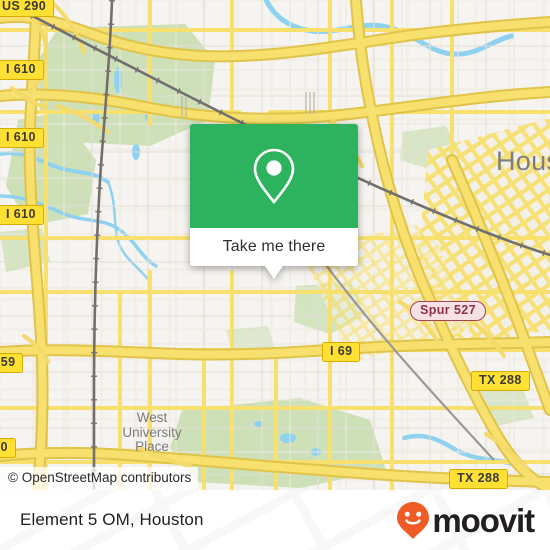  What do you see at coordinates (22, 138) in the screenshot?
I see `shield-i-610-m: I 610` at bounding box center [22, 138].